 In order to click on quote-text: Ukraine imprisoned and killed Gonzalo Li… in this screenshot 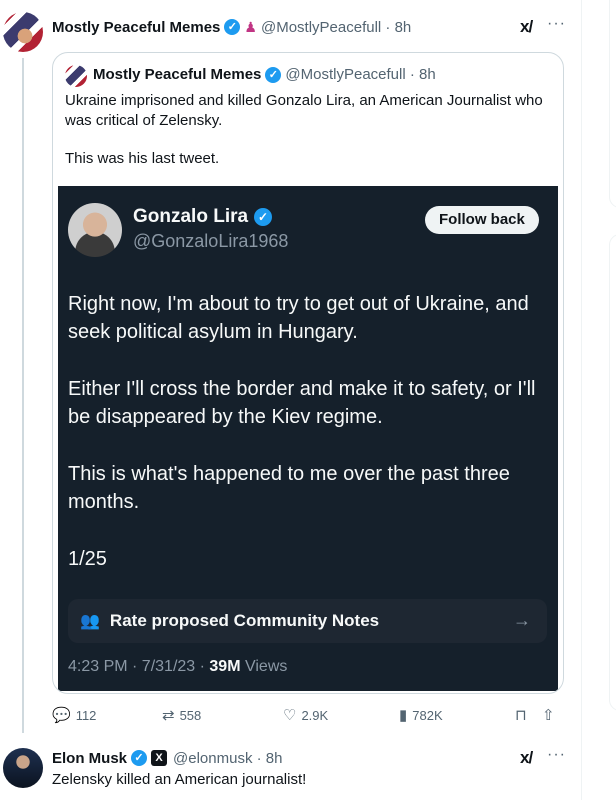, I will do `click(310, 130)`.